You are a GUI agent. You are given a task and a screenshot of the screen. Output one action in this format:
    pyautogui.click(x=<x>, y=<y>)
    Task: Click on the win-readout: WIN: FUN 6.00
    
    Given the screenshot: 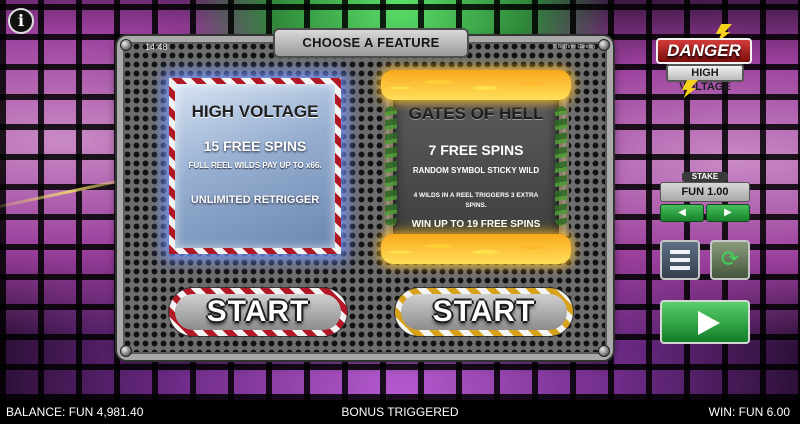 What is the action you would take?
    pyautogui.click(x=749, y=412)
    